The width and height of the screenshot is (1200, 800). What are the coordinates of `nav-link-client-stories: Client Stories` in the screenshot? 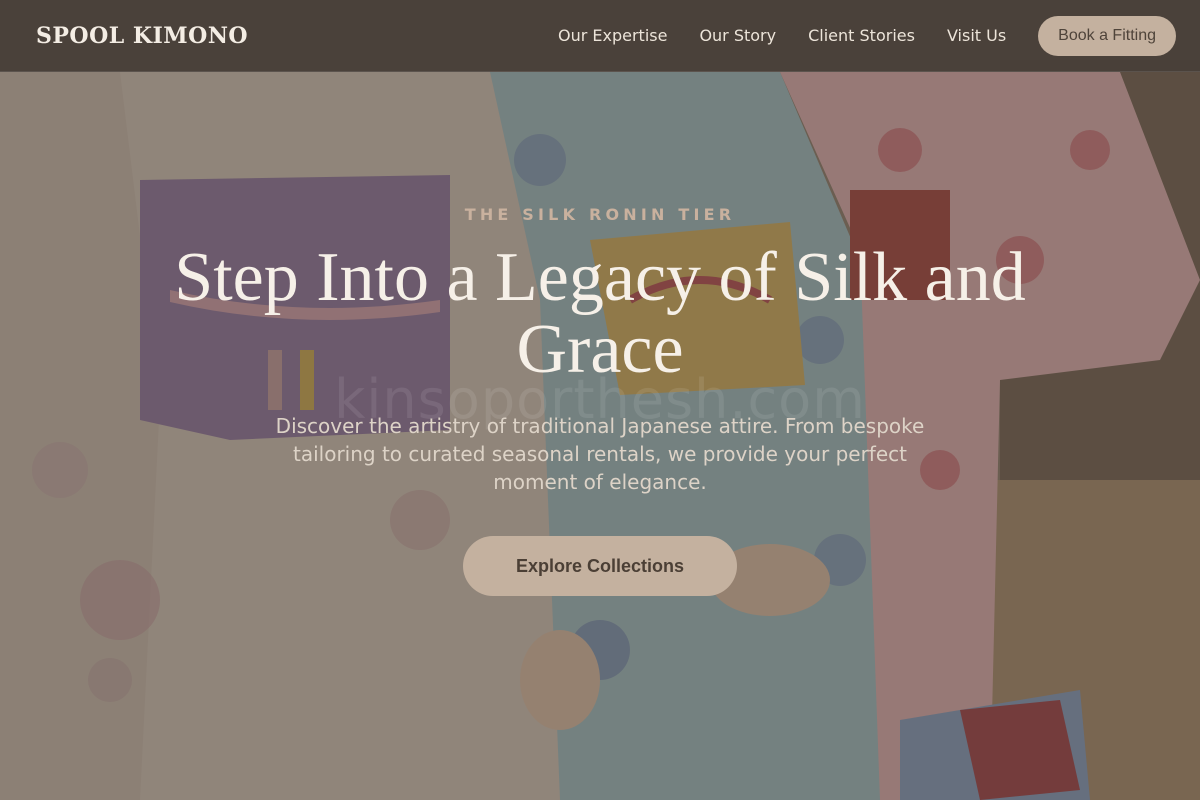 It's located at (861, 35).